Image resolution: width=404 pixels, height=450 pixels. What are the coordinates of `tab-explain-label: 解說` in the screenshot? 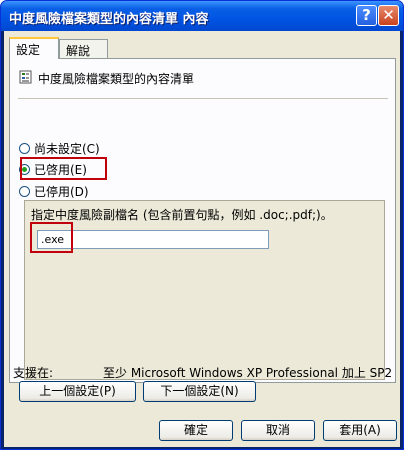 It's located at (78, 51).